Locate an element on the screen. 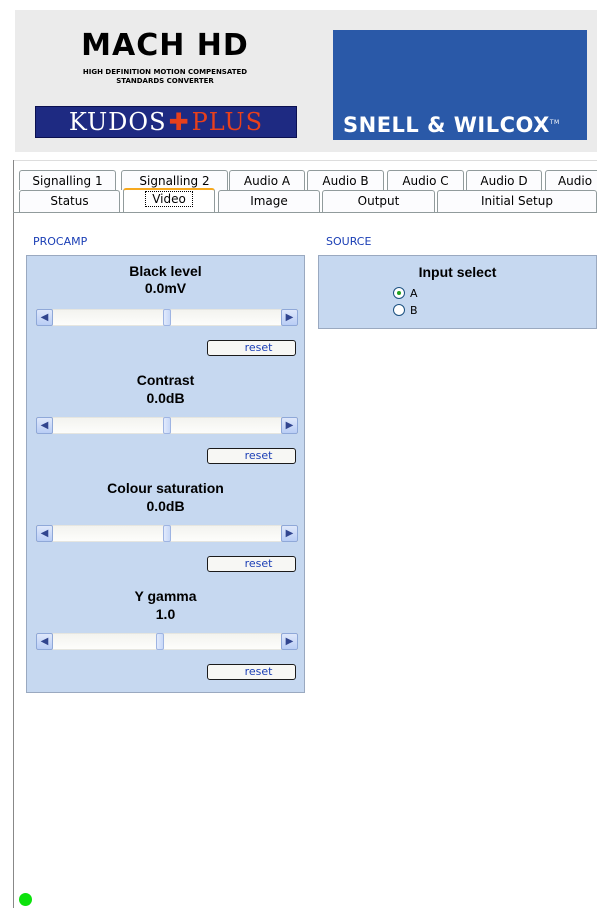 The width and height of the screenshot is (597, 908). radio-label-a: A is located at coordinates (414, 293).